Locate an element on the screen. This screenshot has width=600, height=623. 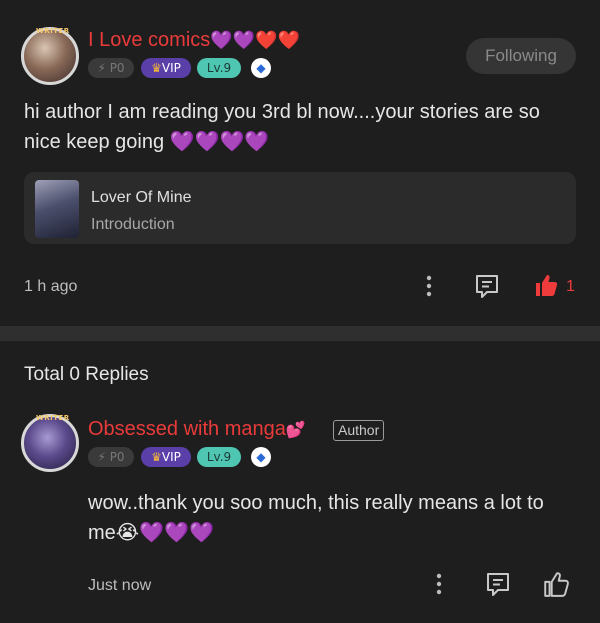
author-tag: Author is located at coordinates (359, 430).